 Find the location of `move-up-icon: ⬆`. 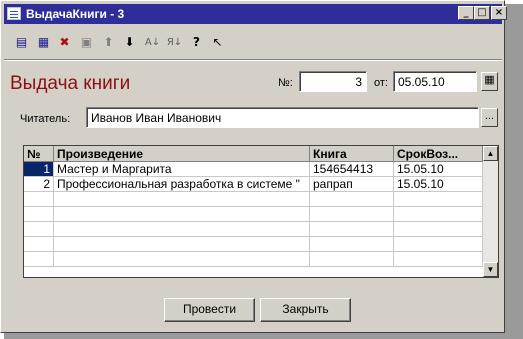

move-up-icon: ⬆ is located at coordinates (108, 42).